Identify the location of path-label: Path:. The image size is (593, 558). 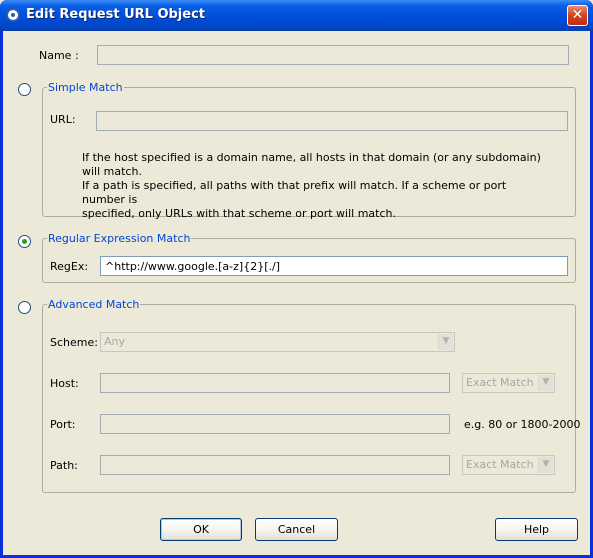
(64, 465).